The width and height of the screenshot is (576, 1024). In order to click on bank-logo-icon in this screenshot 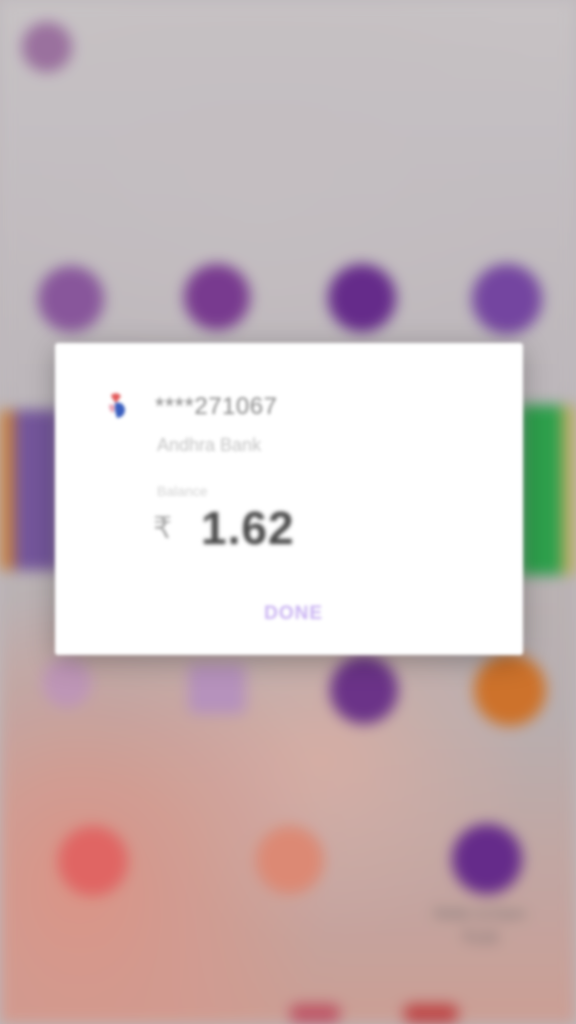, I will do `click(117, 405)`.